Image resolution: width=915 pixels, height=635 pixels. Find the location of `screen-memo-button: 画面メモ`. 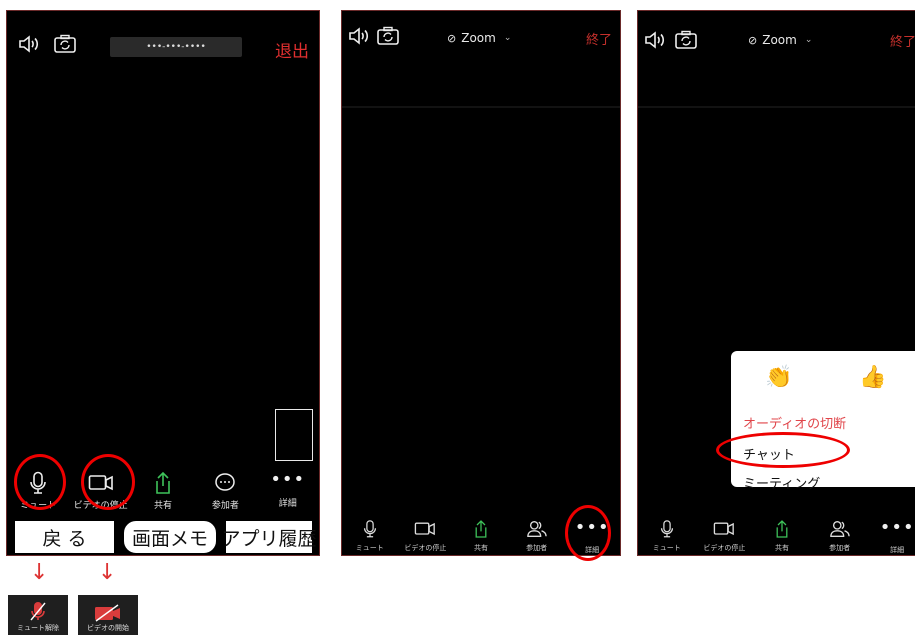

screen-memo-button: 画面メモ is located at coordinates (170, 537).